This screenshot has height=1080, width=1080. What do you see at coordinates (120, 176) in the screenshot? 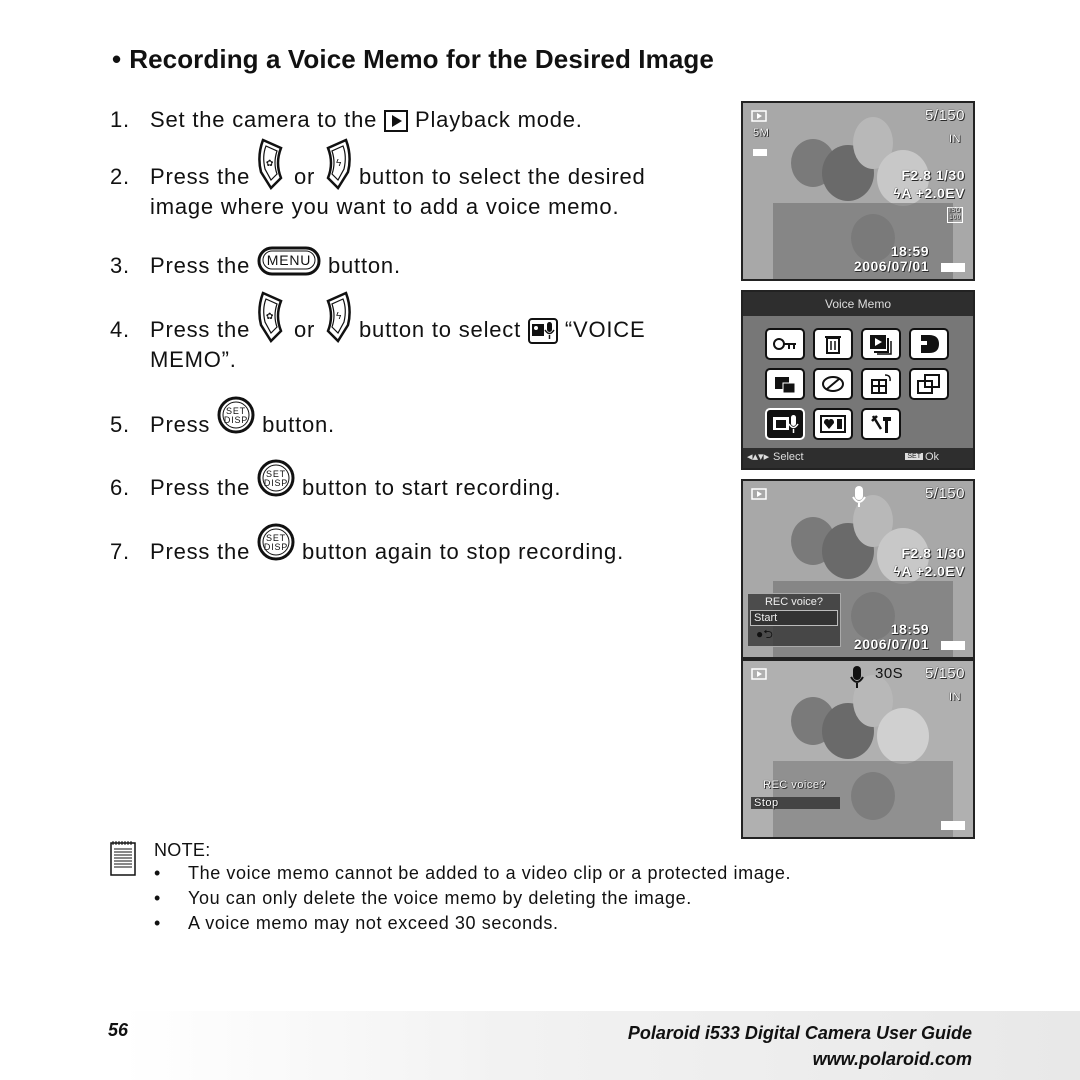
I see `step-number: 2.` at bounding box center [120, 176].